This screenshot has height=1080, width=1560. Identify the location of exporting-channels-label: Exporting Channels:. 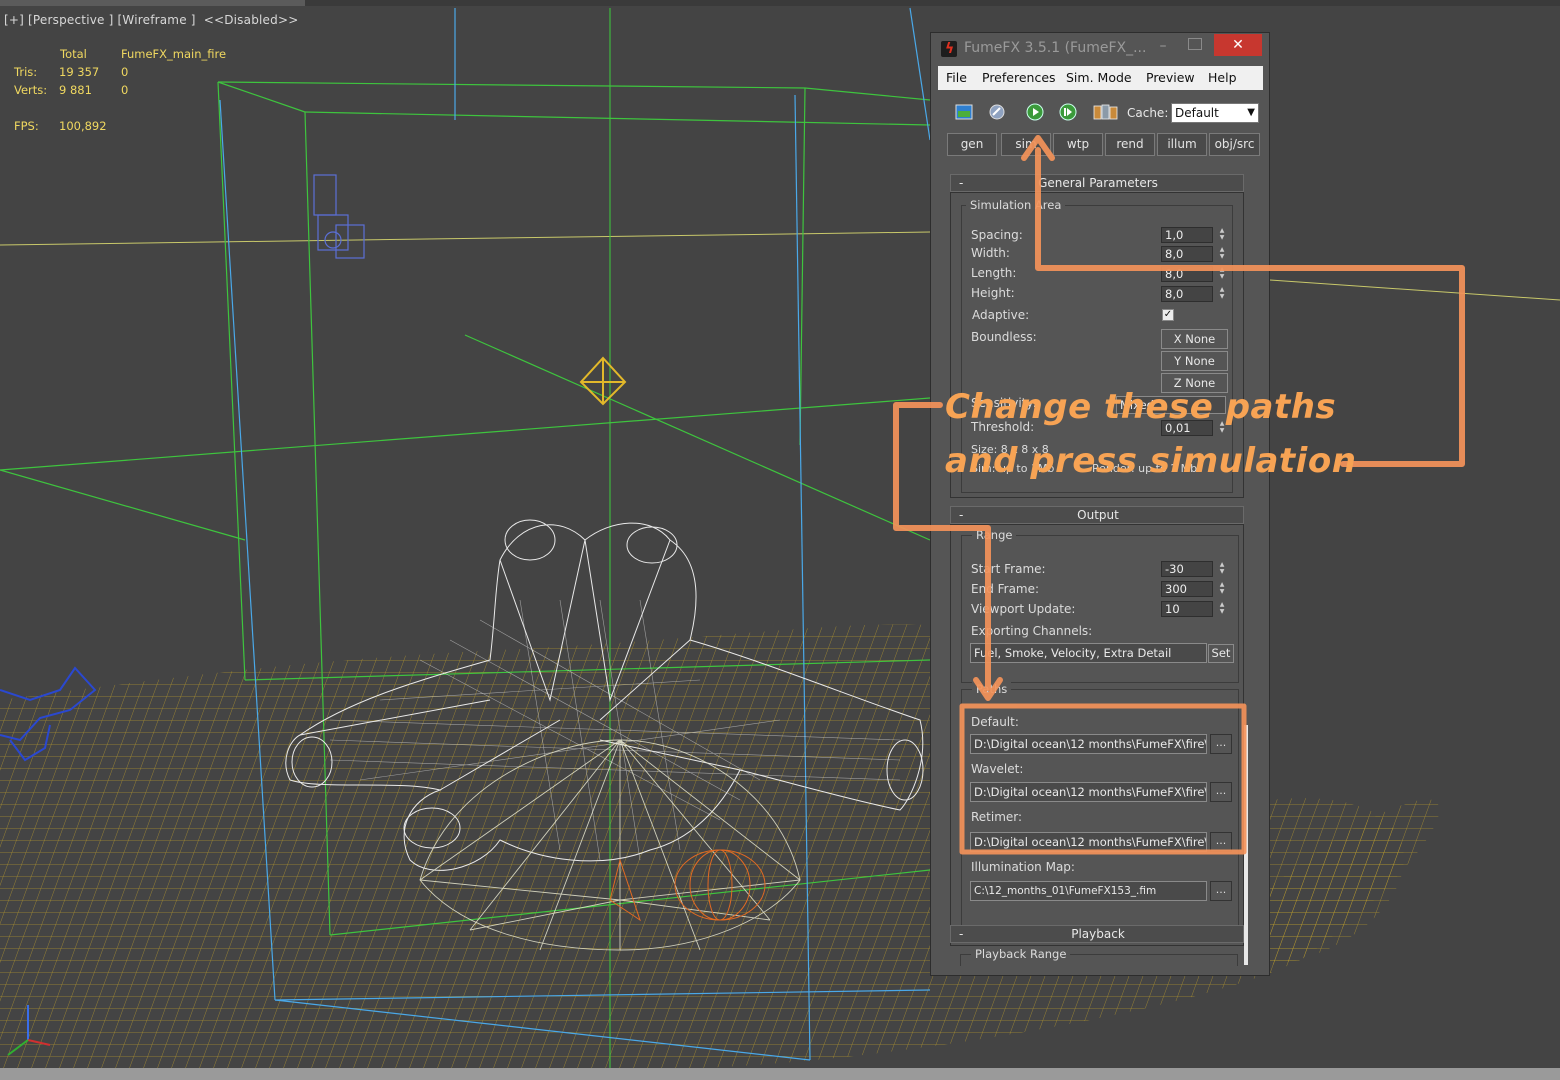
(1032, 631).